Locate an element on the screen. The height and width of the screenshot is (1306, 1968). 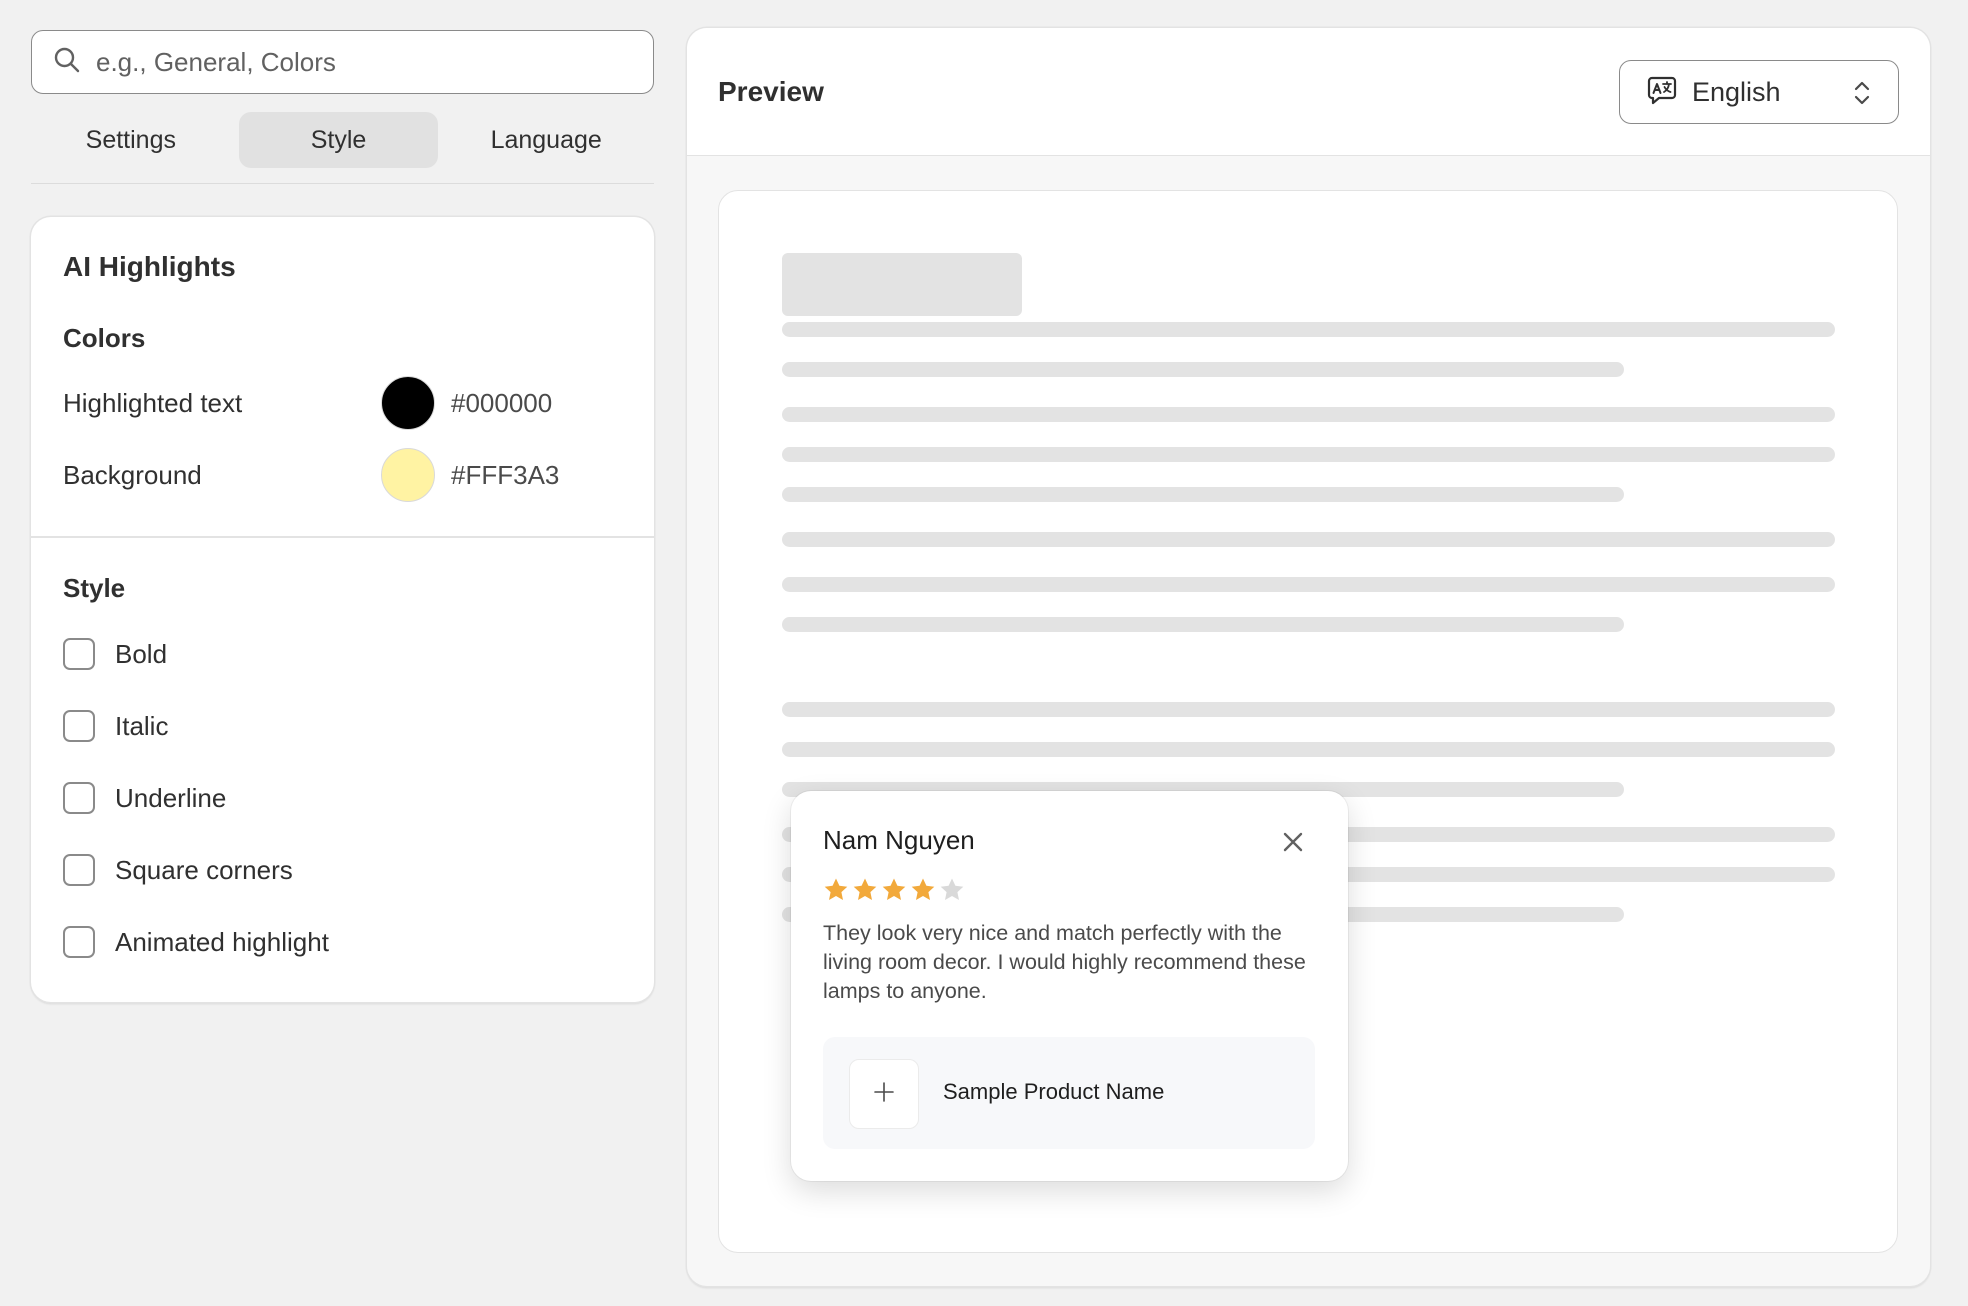
color-hex-value: #FFF3A3 is located at coordinates (505, 474).